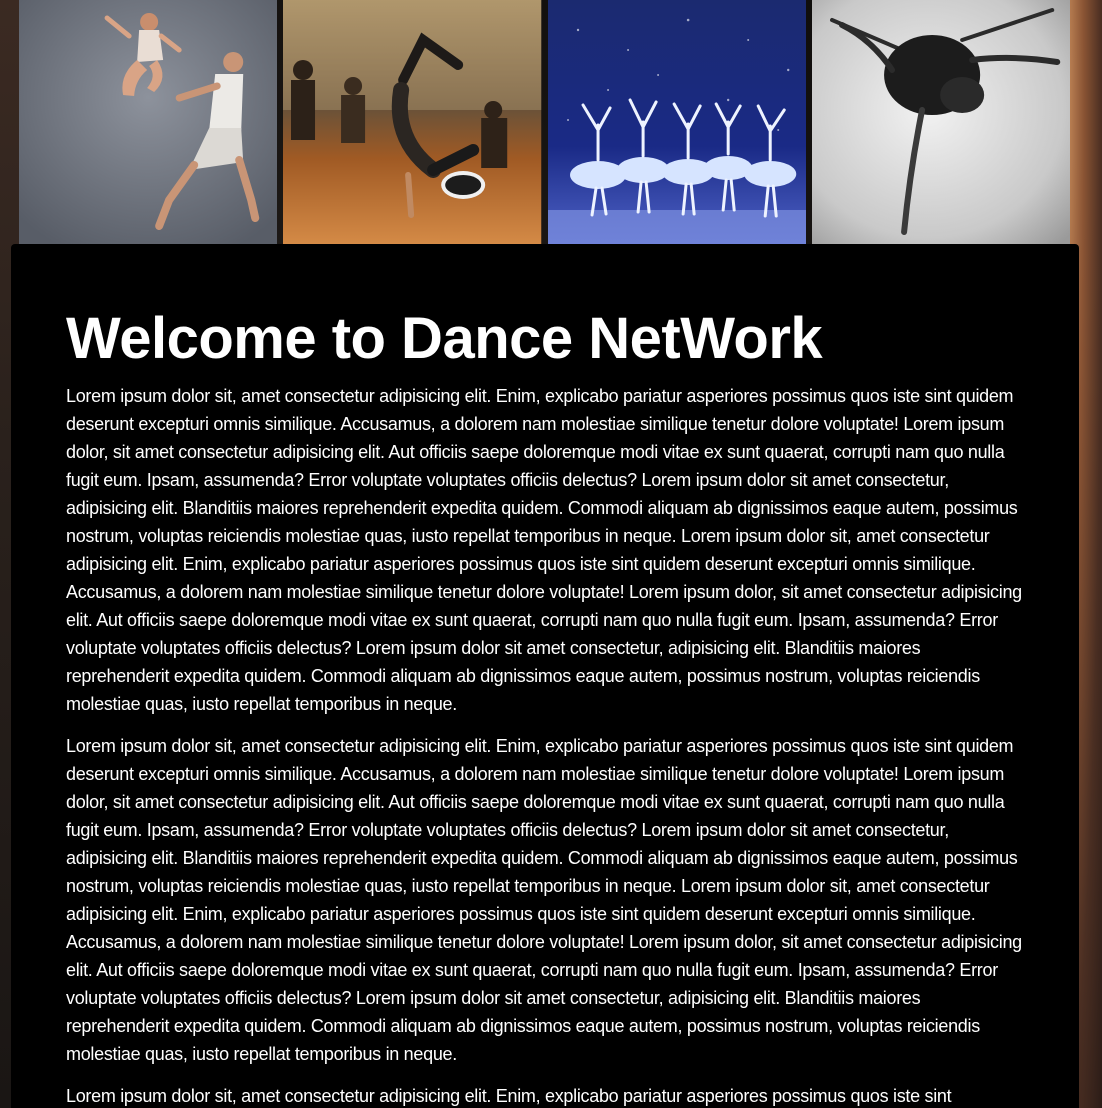 The image size is (1102, 1108). I want to click on breakdance-photo, so click(412, 122).